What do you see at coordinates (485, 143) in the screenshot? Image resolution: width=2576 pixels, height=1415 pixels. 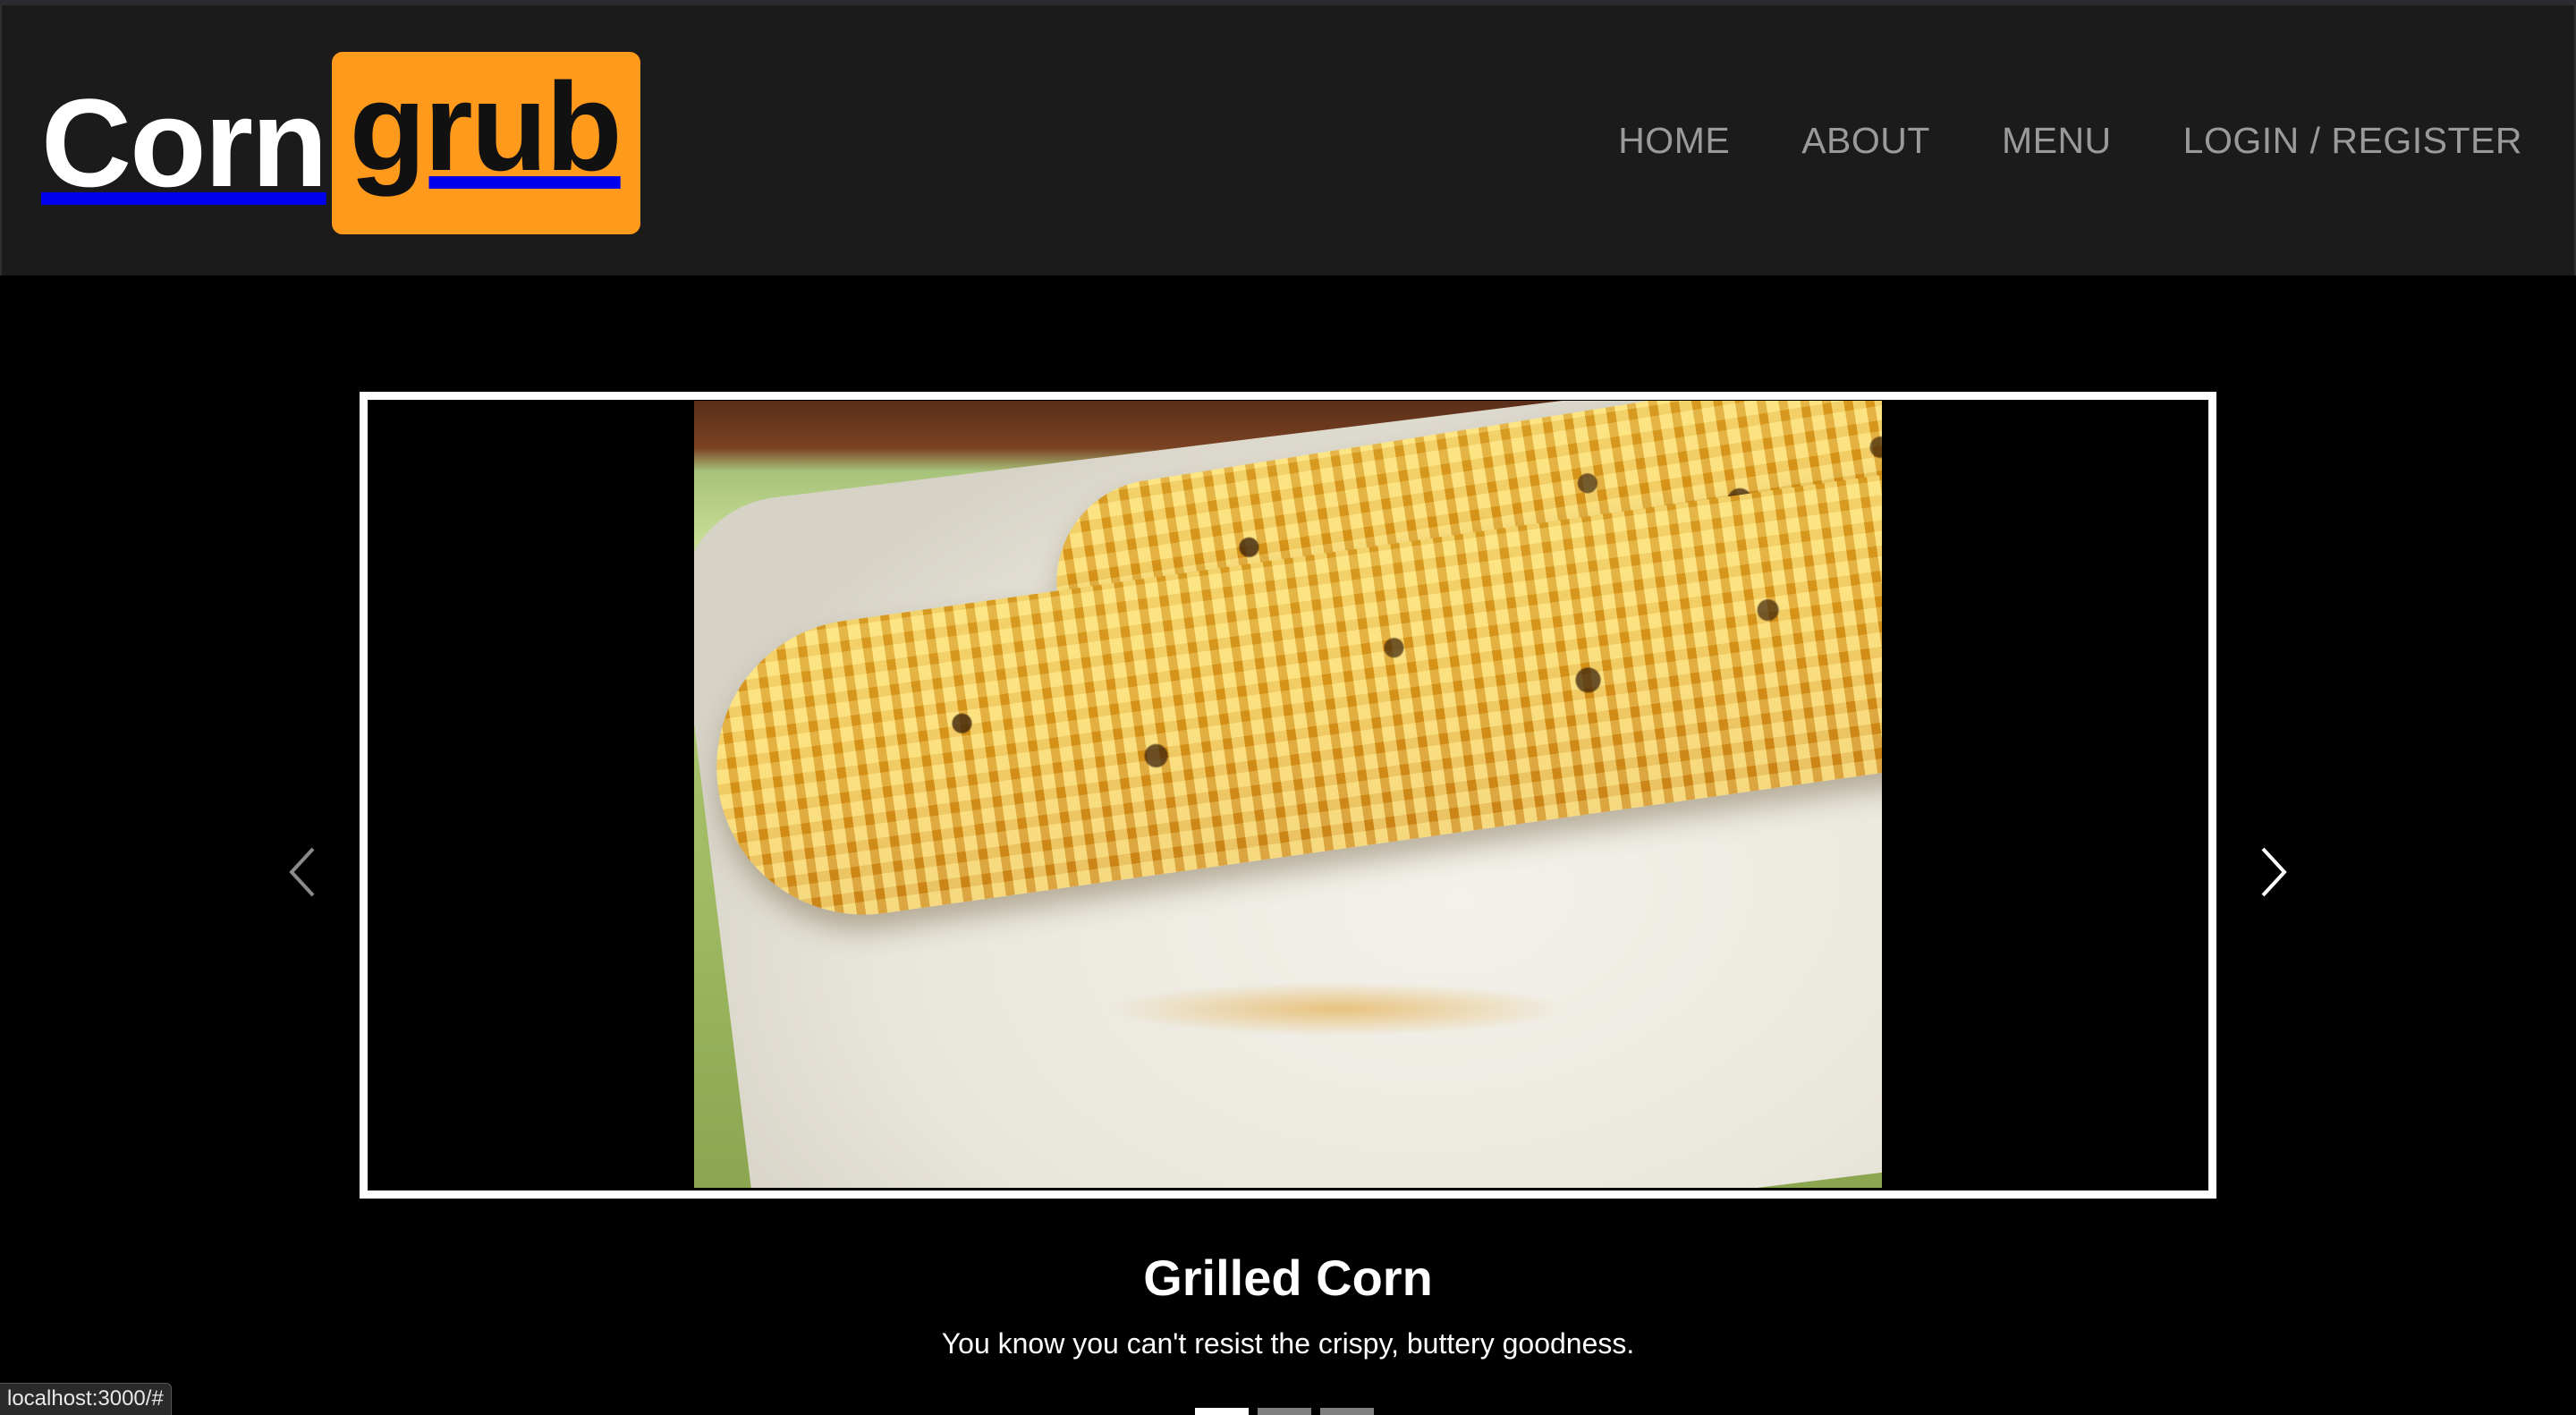 I see `brand-logo-highlight: grub` at bounding box center [485, 143].